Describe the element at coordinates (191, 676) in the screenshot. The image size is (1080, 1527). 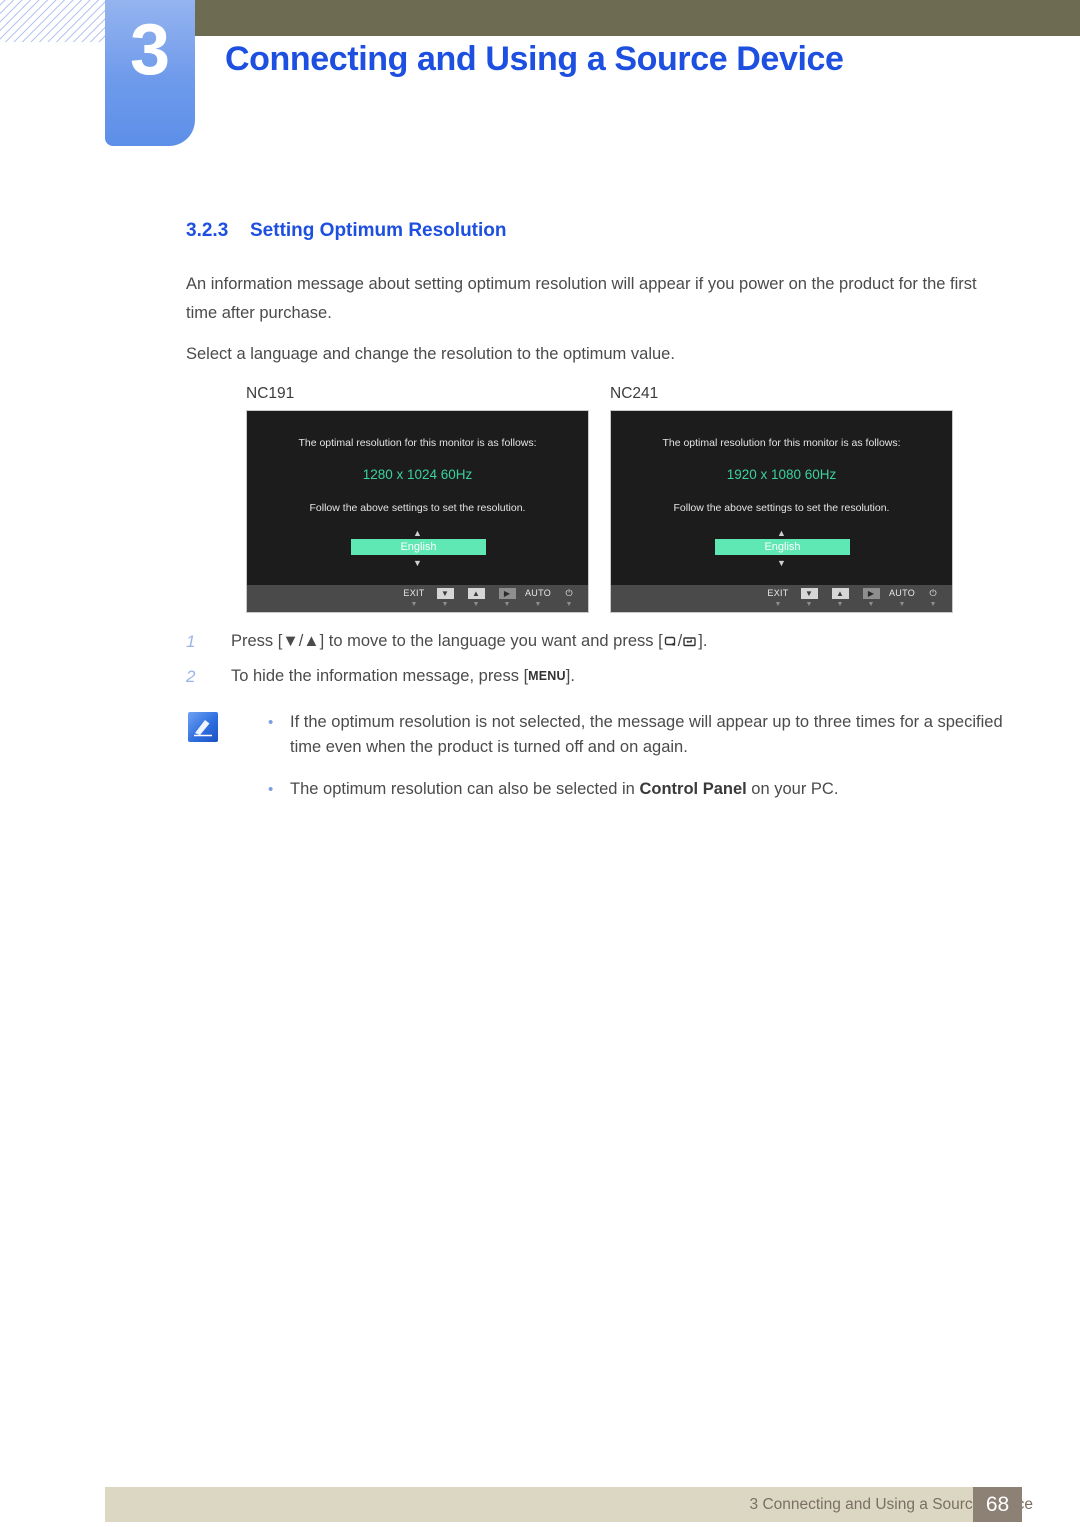
I see `step-number: 2` at that location.